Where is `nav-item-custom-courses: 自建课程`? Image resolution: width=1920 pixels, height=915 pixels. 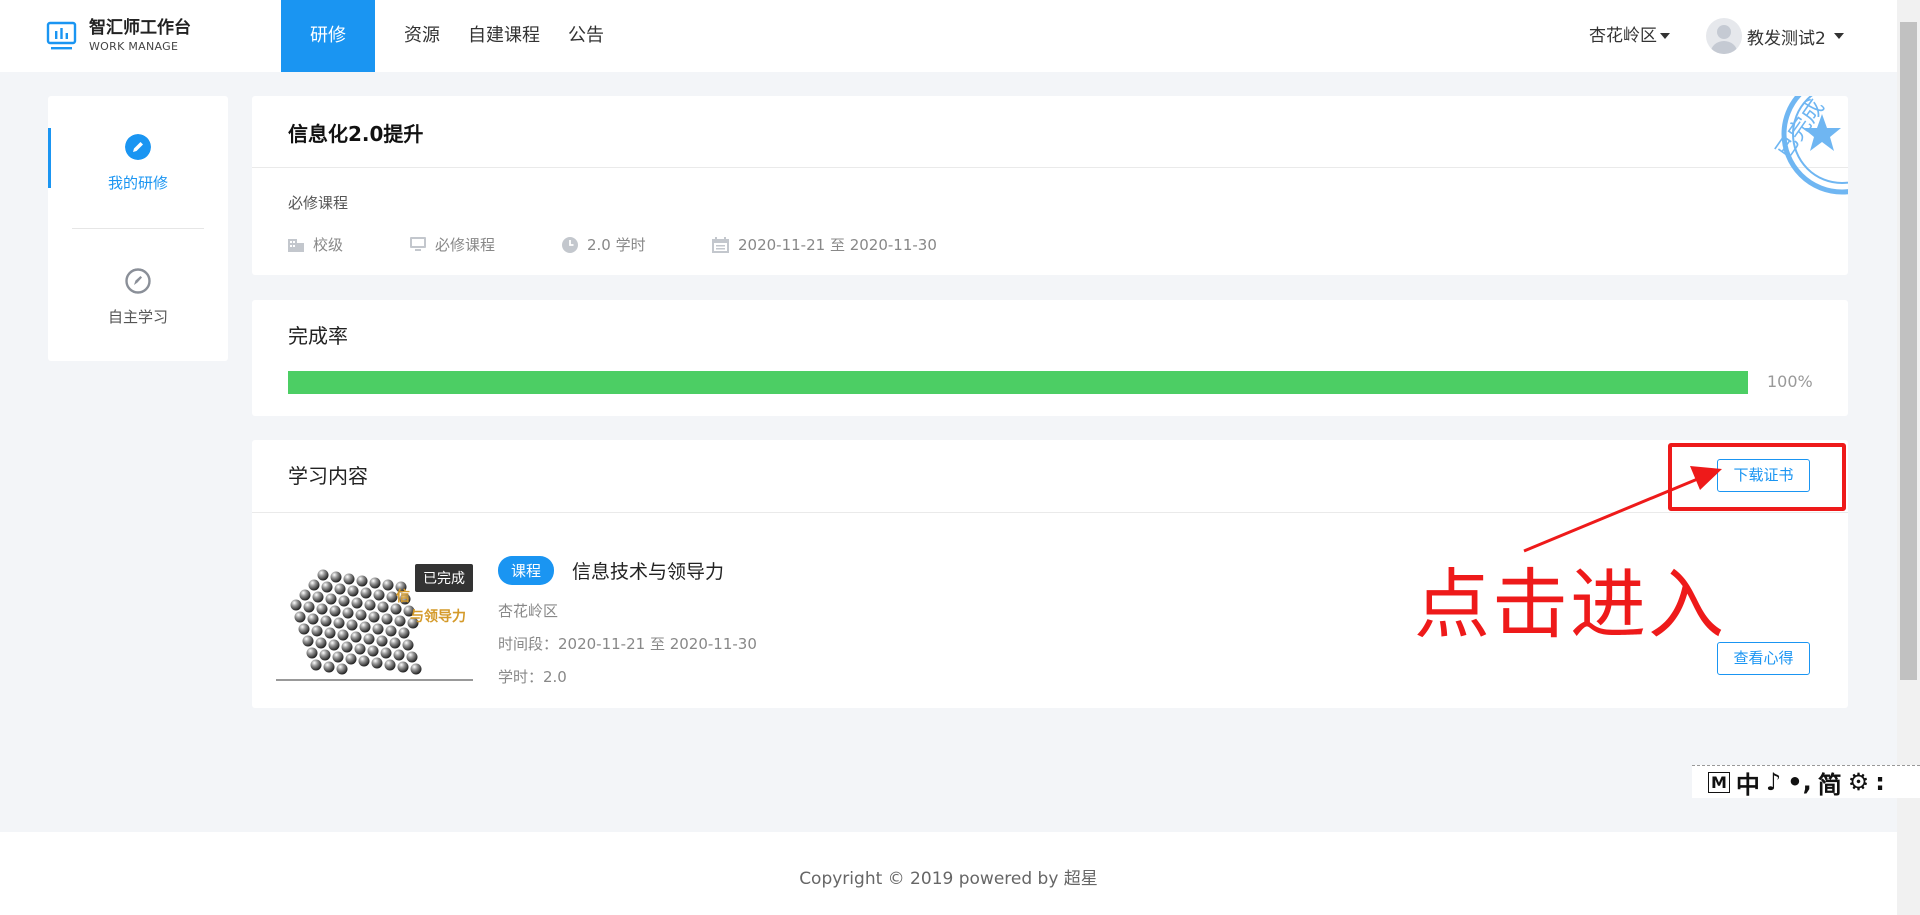
nav-item-custom-courses: 自建课程 is located at coordinates (504, 36).